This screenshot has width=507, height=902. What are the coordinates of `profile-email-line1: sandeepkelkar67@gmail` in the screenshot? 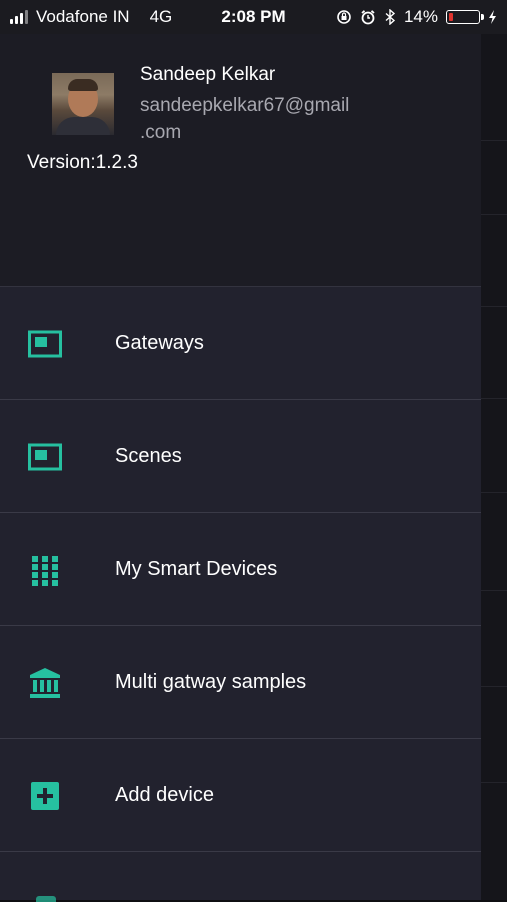 It's located at (245, 105).